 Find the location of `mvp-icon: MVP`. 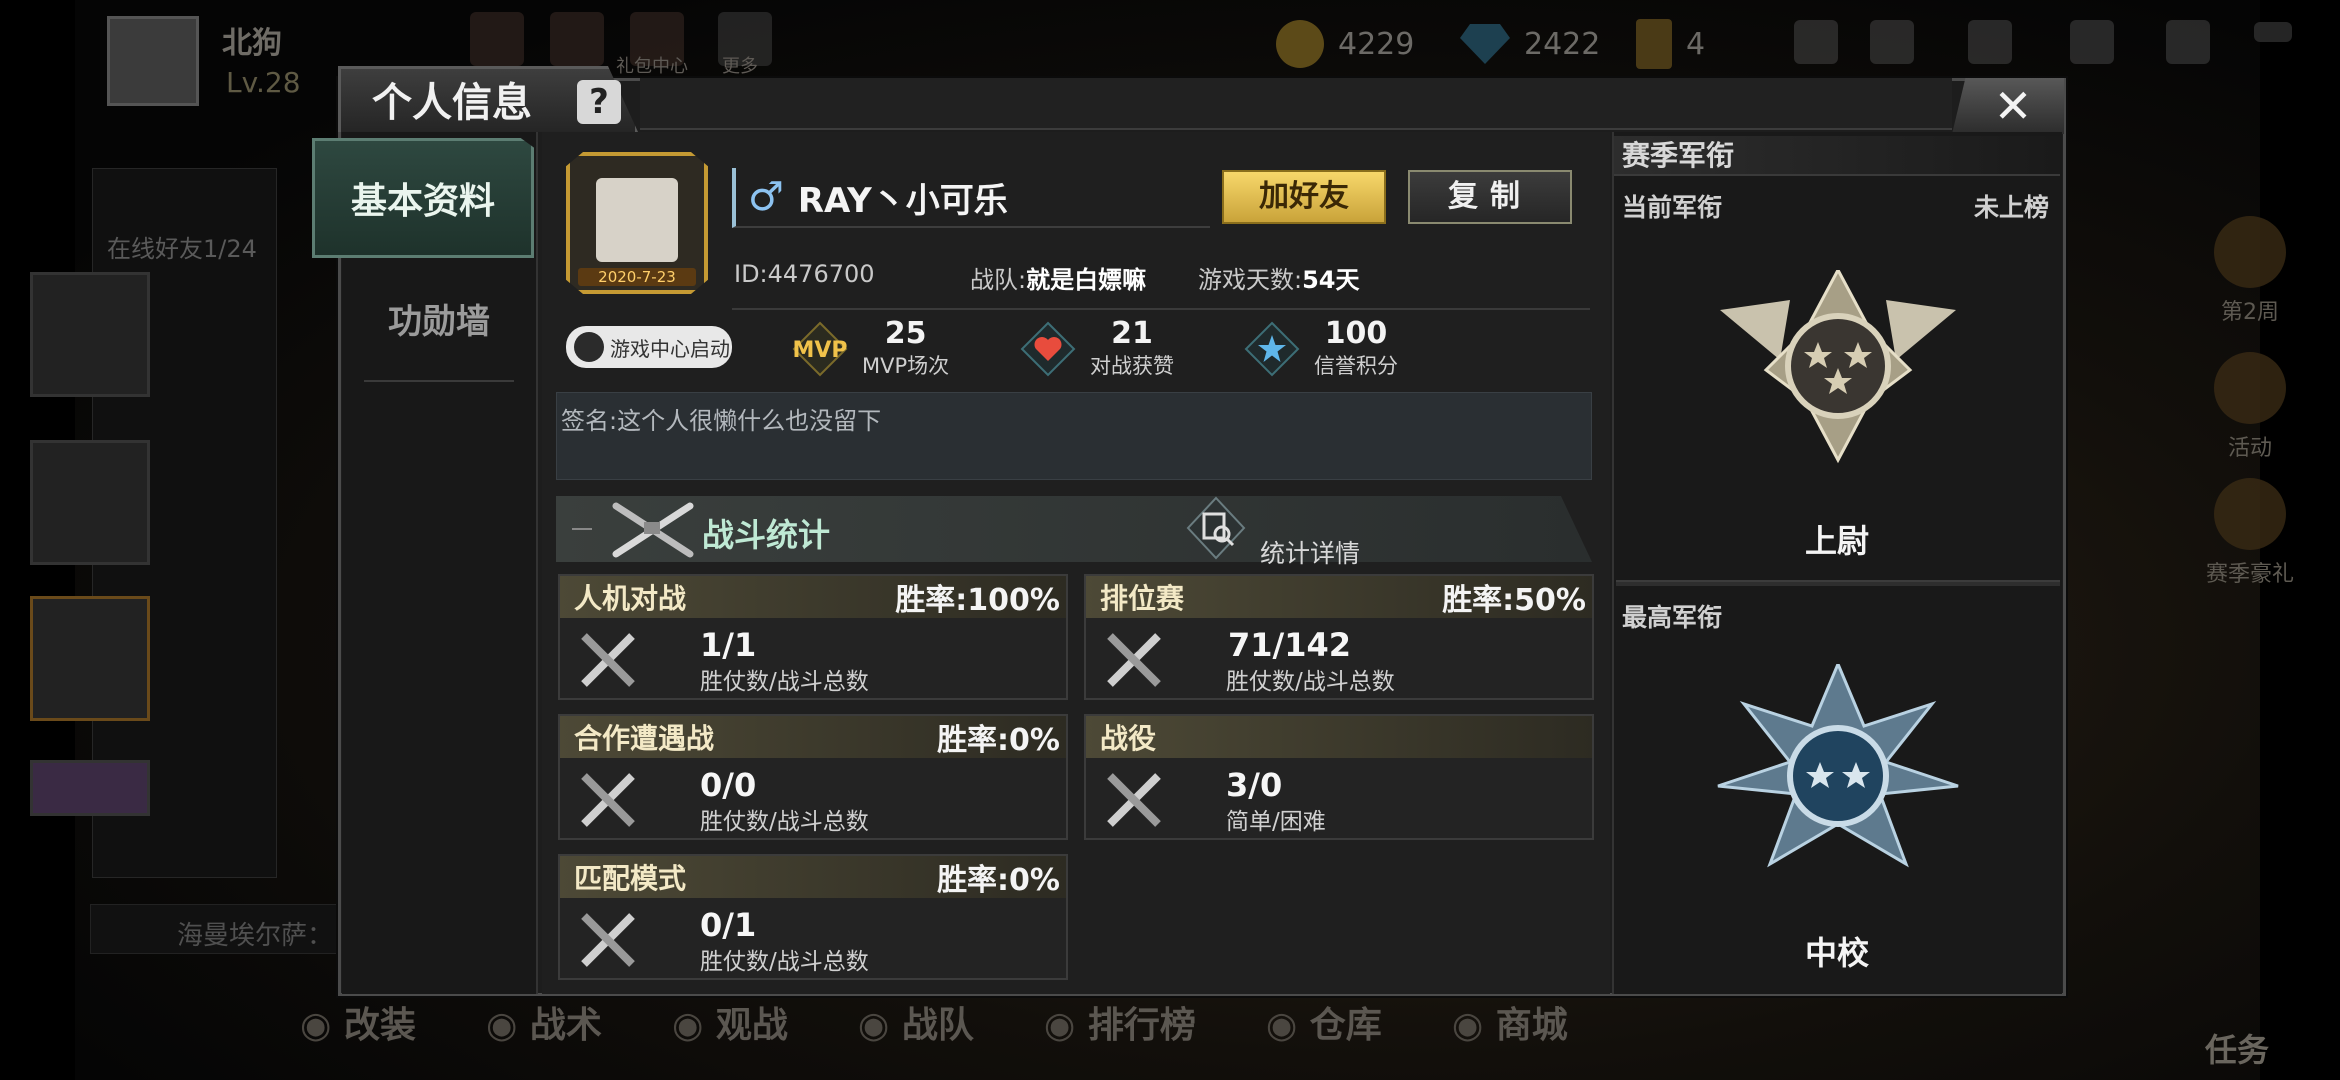

mvp-icon: MVP is located at coordinates (820, 349).